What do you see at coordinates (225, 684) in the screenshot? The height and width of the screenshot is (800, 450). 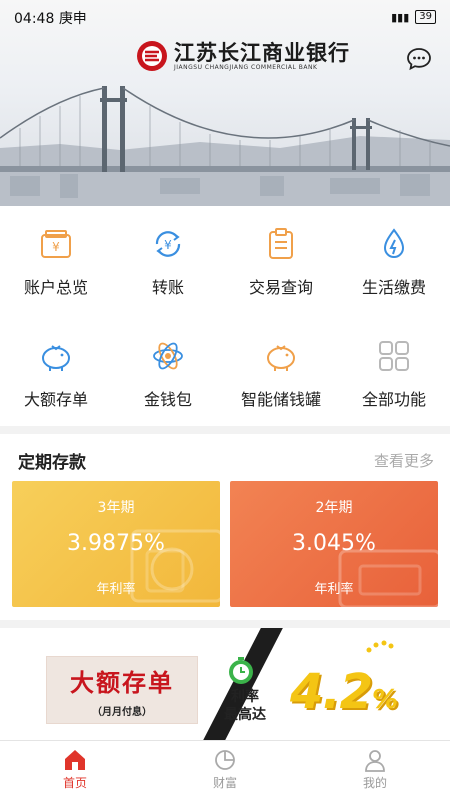 I see `promo-banner: 大额存单 （月月付息） 利率 最高达 4.2%` at bounding box center [225, 684].